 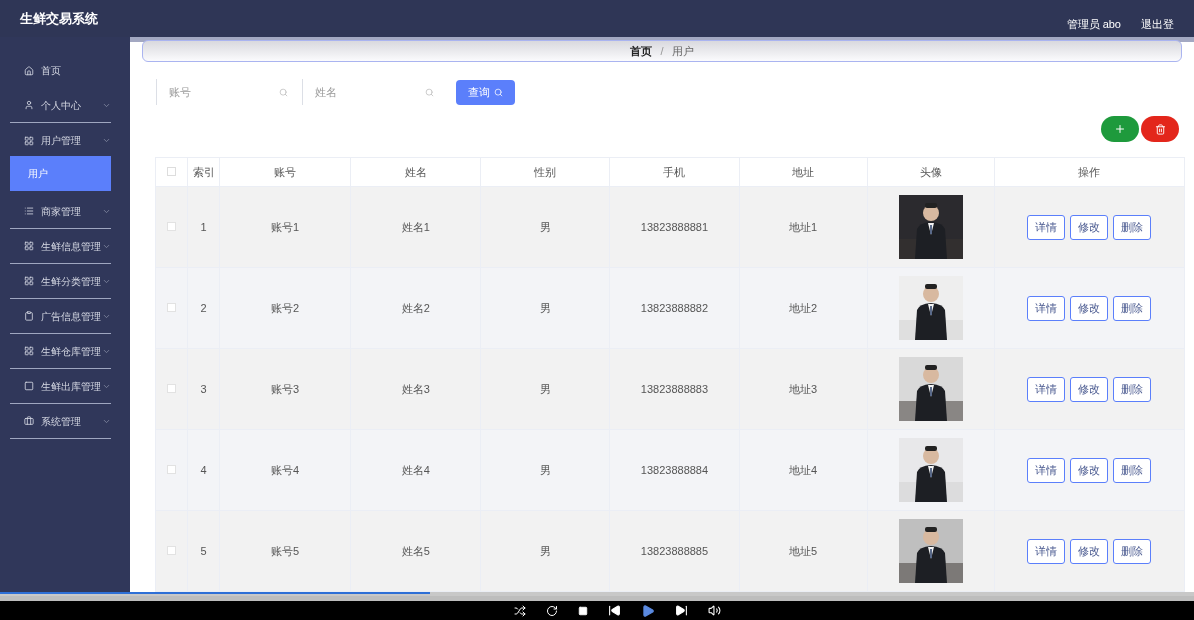 What do you see at coordinates (415, 308) in the screenshot?
I see `table-cell: 姓名2` at bounding box center [415, 308].